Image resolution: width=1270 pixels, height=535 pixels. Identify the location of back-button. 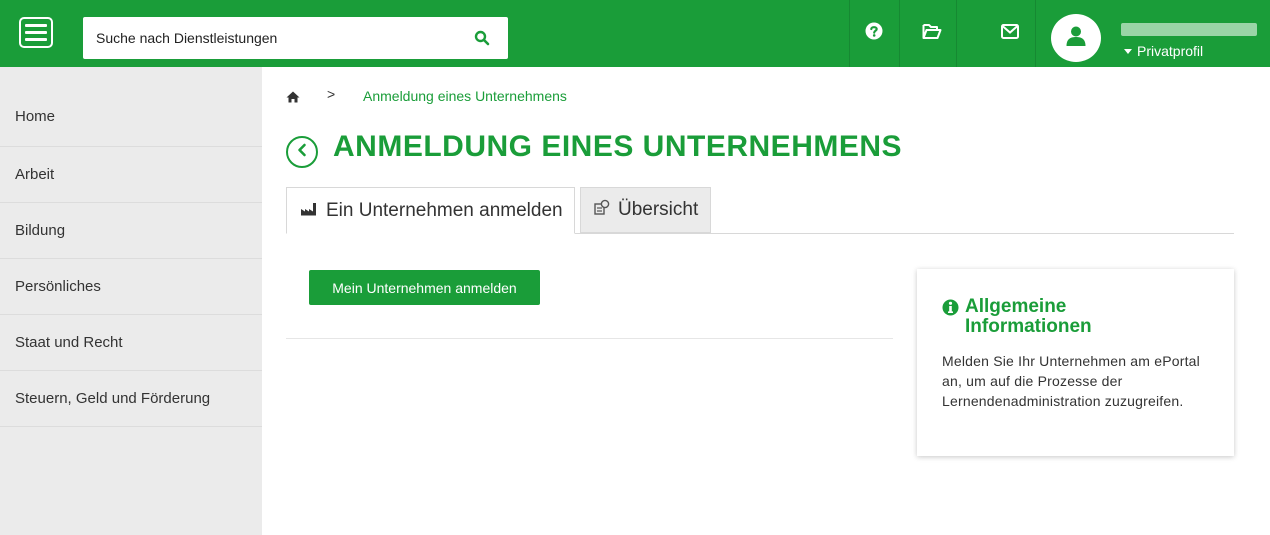
(302, 152).